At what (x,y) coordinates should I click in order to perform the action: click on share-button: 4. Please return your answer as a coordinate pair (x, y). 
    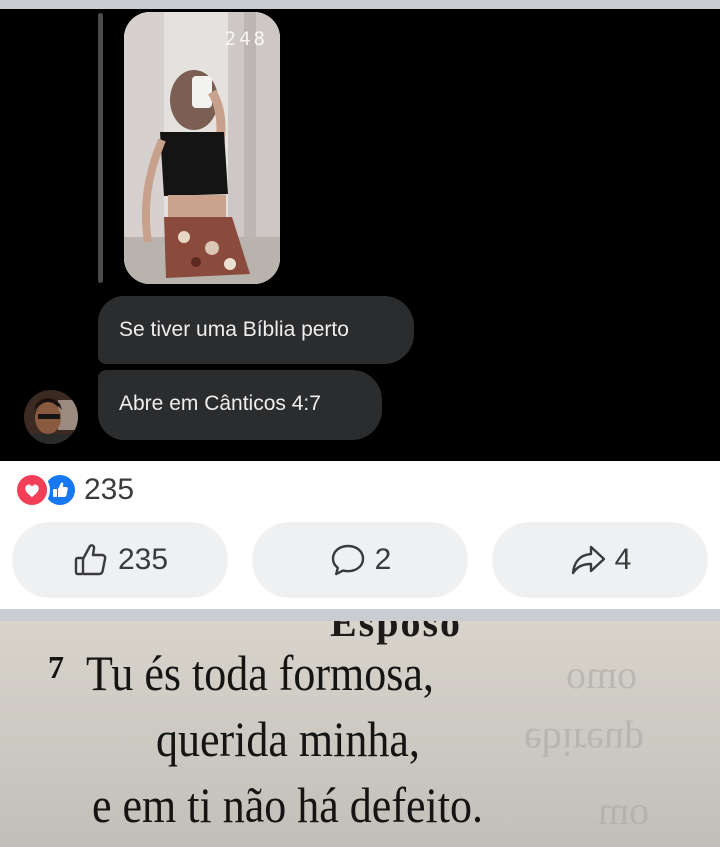
    Looking at the image, I should click on (600, 560).